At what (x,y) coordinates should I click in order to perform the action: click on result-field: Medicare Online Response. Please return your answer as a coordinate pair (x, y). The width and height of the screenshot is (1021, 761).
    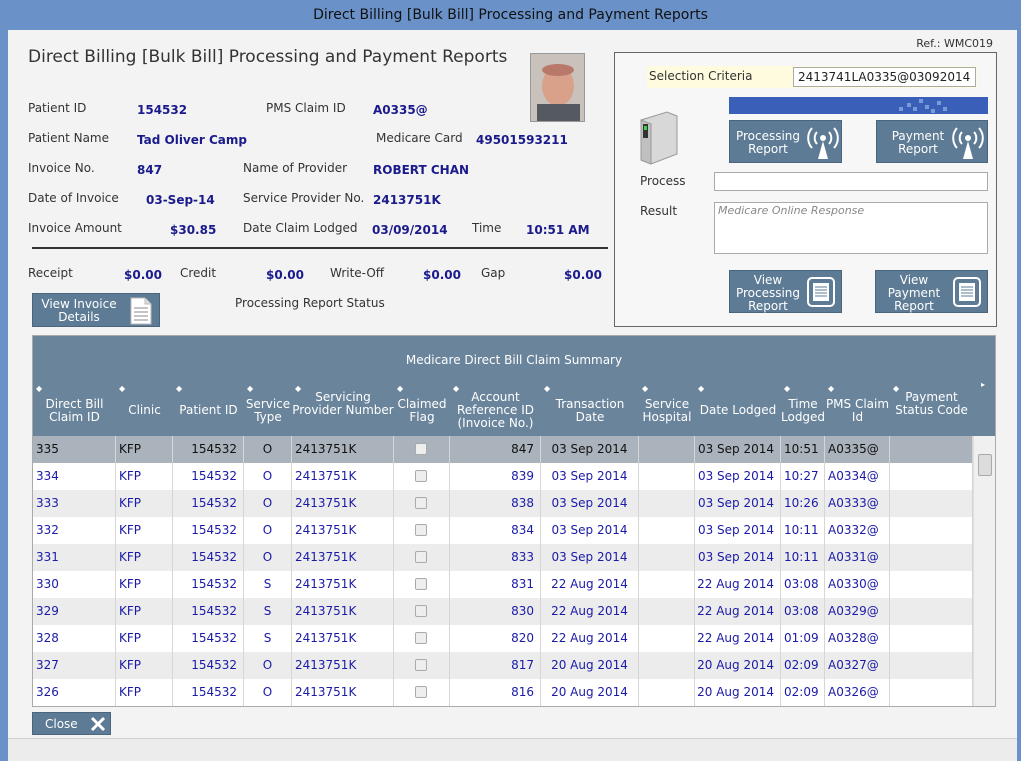
    Looking at the image, I should click on (851, 228).